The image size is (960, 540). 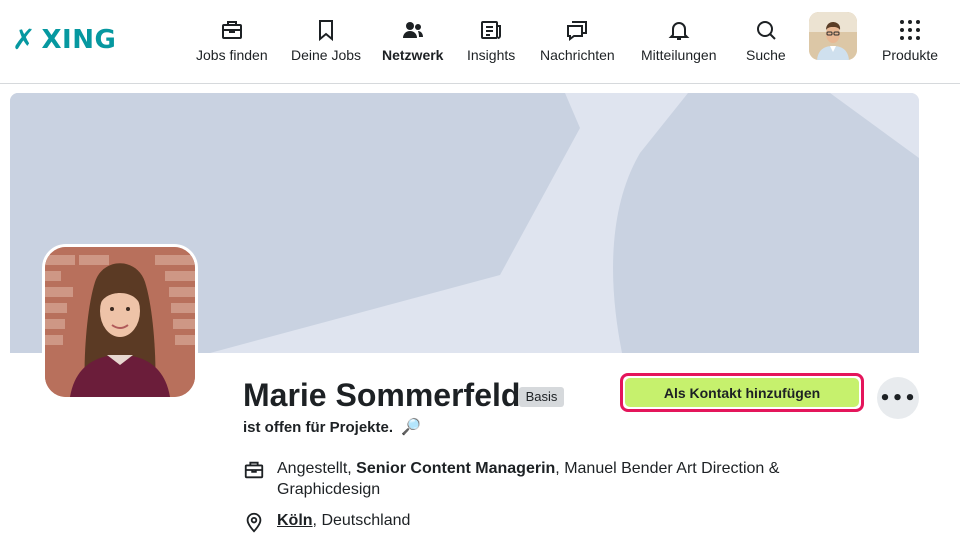 I want to click on employment-position: Senior Content Managerin, so click(x=456, y=468).